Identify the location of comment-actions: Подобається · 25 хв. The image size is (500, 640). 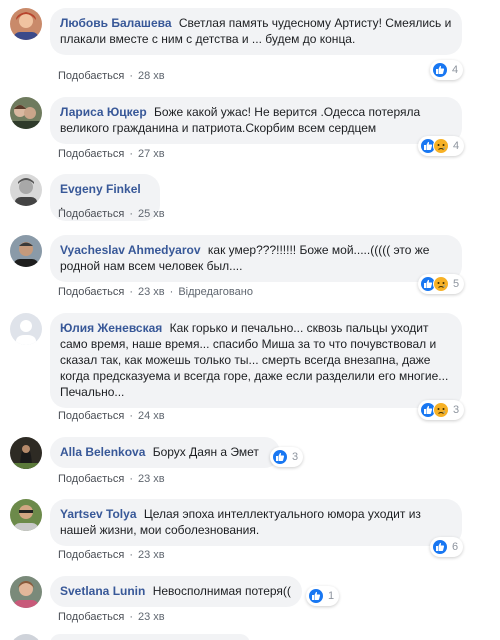
(111, 214).